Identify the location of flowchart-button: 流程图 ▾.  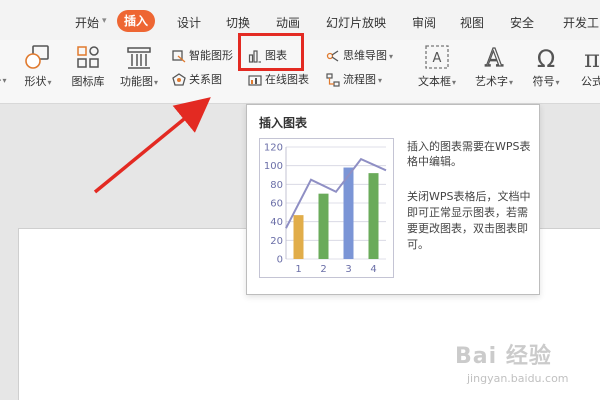
(354, 80).